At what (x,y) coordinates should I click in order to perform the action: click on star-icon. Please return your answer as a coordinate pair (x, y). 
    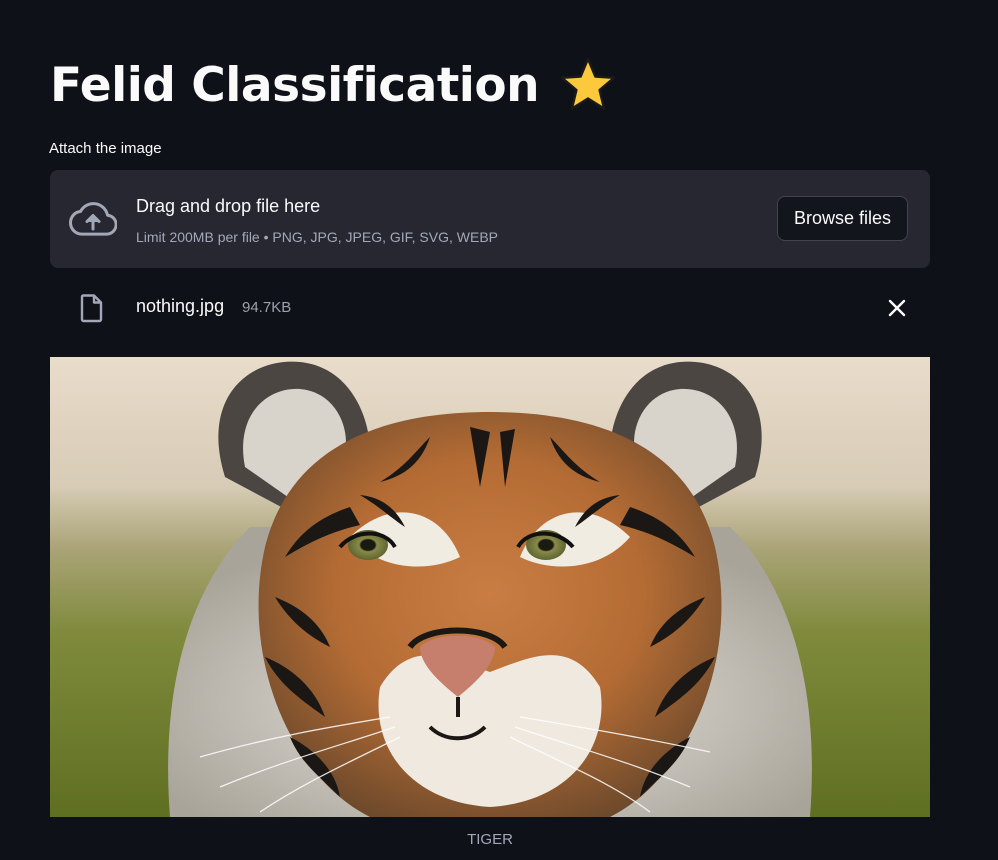
    Looking at the image, I should click on (588, 83).